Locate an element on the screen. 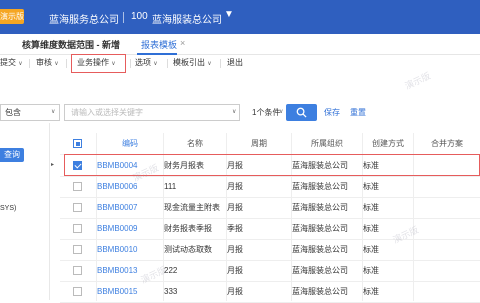  keyword-input is located at coordinates (152, 112).